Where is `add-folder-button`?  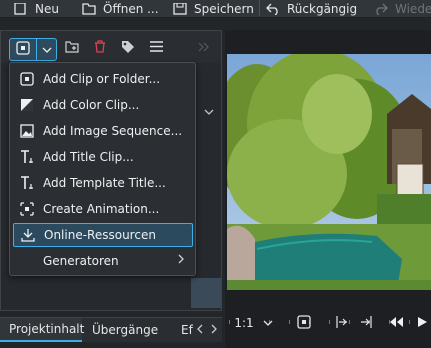 add-folder-button is located at coordinates (72, 48).